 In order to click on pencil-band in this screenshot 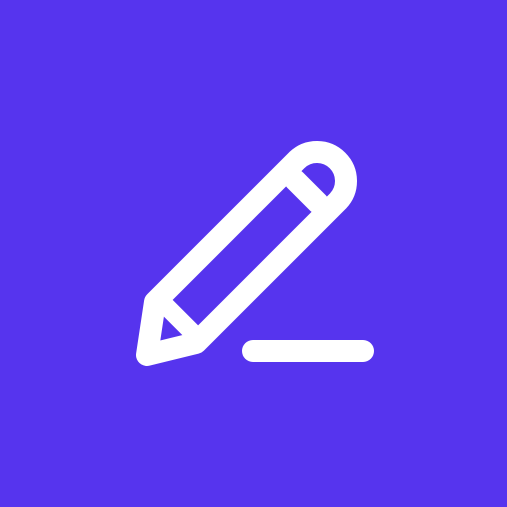, I will do `click(306, 191)`.